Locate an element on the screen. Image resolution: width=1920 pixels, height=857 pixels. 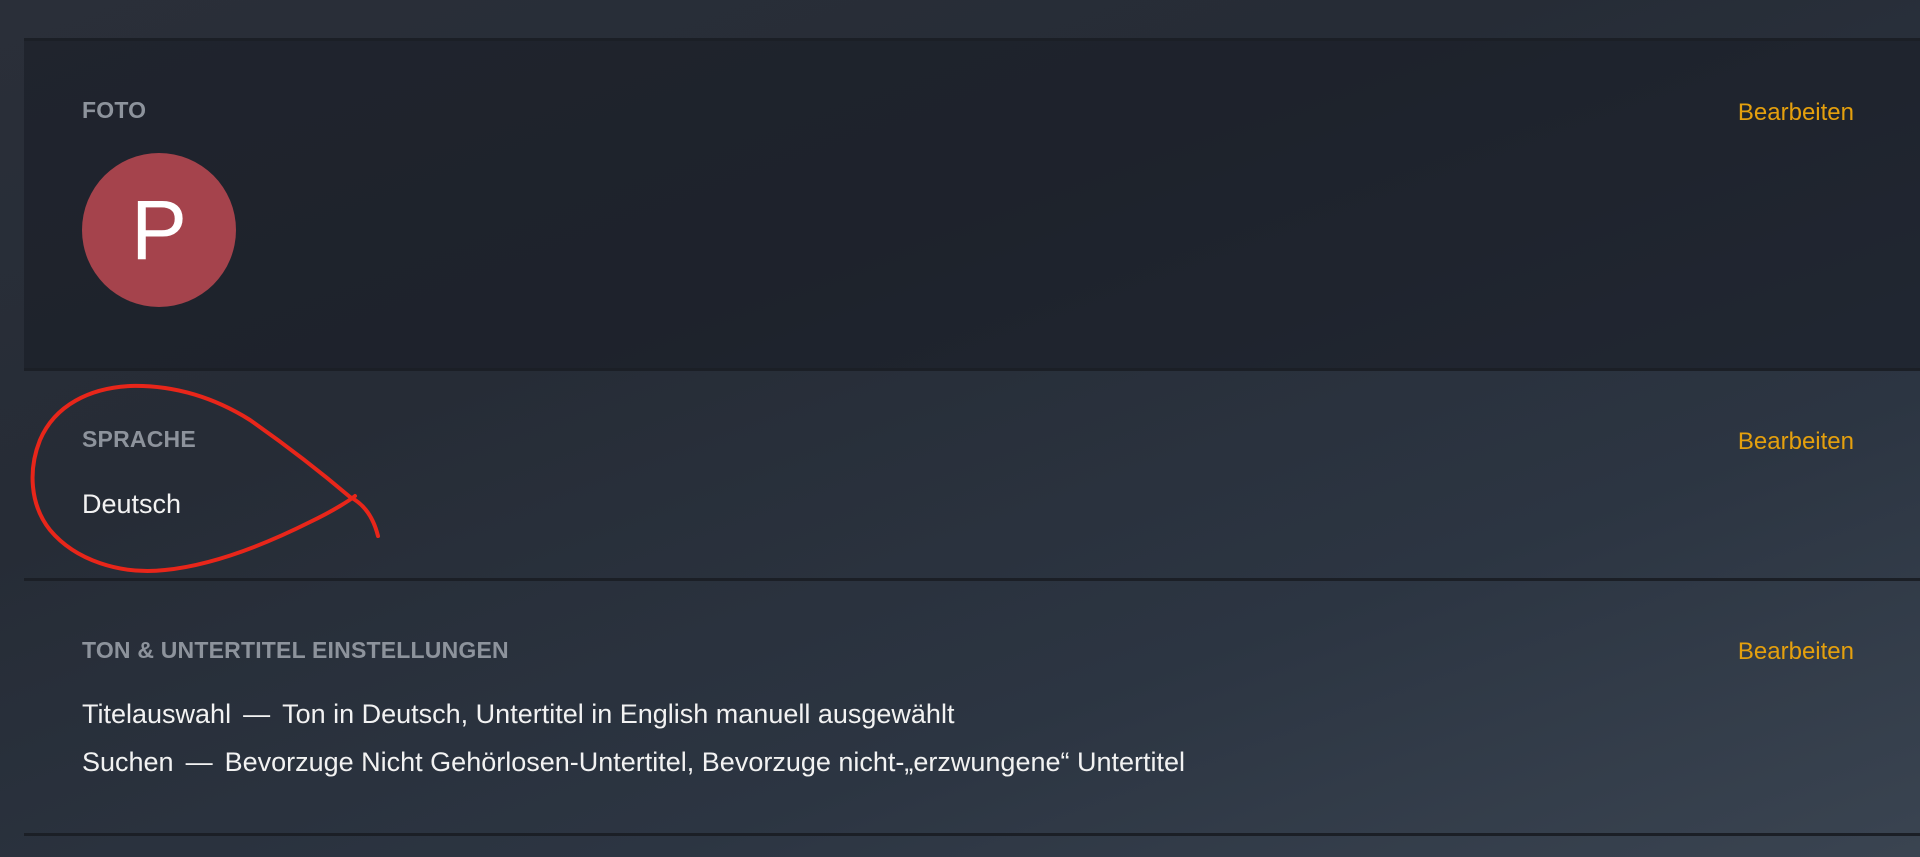
avatar: P is located at coordinates (159, 230).